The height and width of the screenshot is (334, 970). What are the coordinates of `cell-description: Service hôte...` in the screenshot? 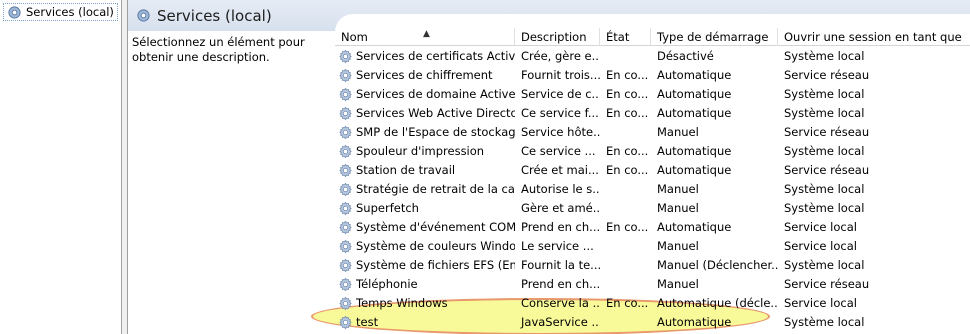 It's located at (560, 132).